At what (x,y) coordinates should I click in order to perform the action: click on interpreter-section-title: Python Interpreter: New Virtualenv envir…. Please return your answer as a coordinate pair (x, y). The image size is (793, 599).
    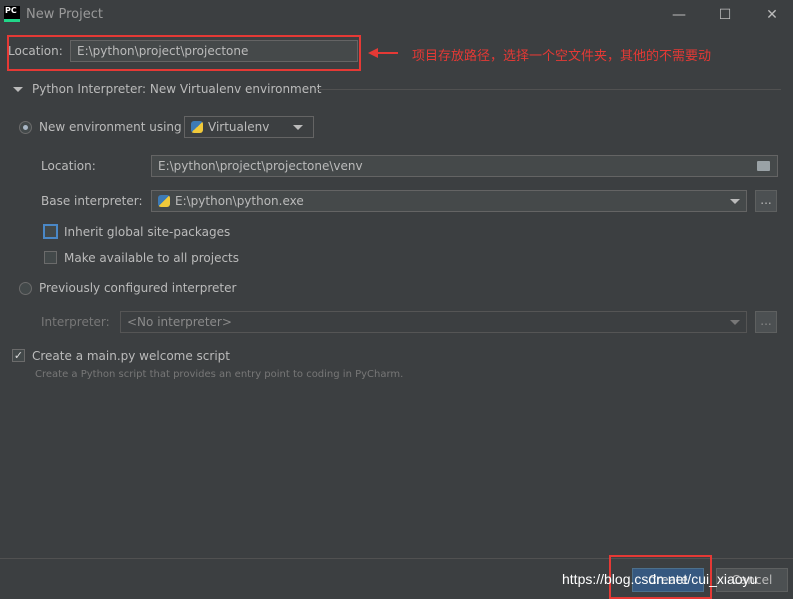
    Looking at the image, I should click on (176, 89).